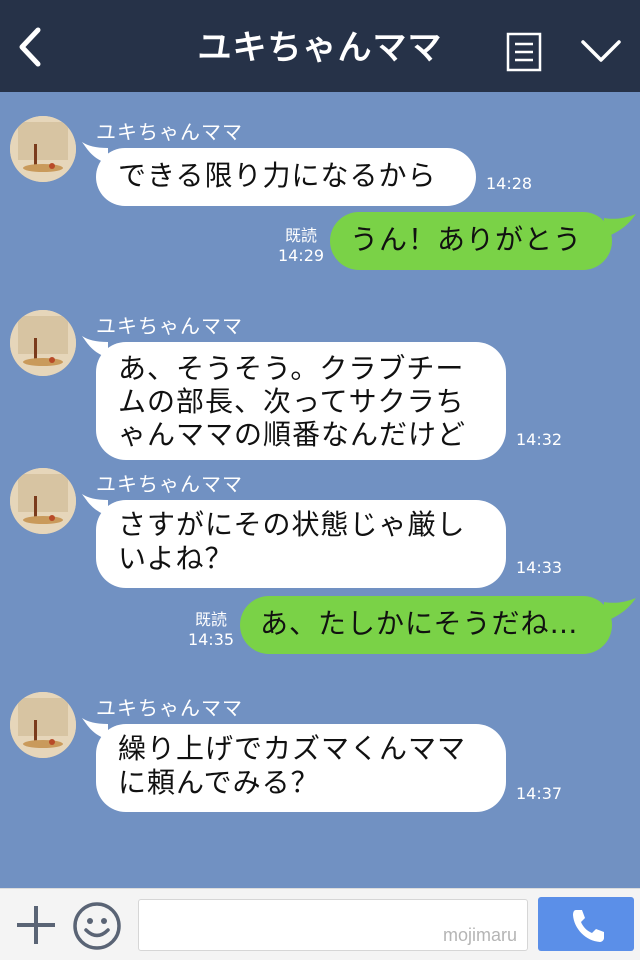 The height and width of the screenshot is (960, 640). Describe the element at coordinates (301, 255) in the screenshot. I see `message-time: 14:29` at that location.